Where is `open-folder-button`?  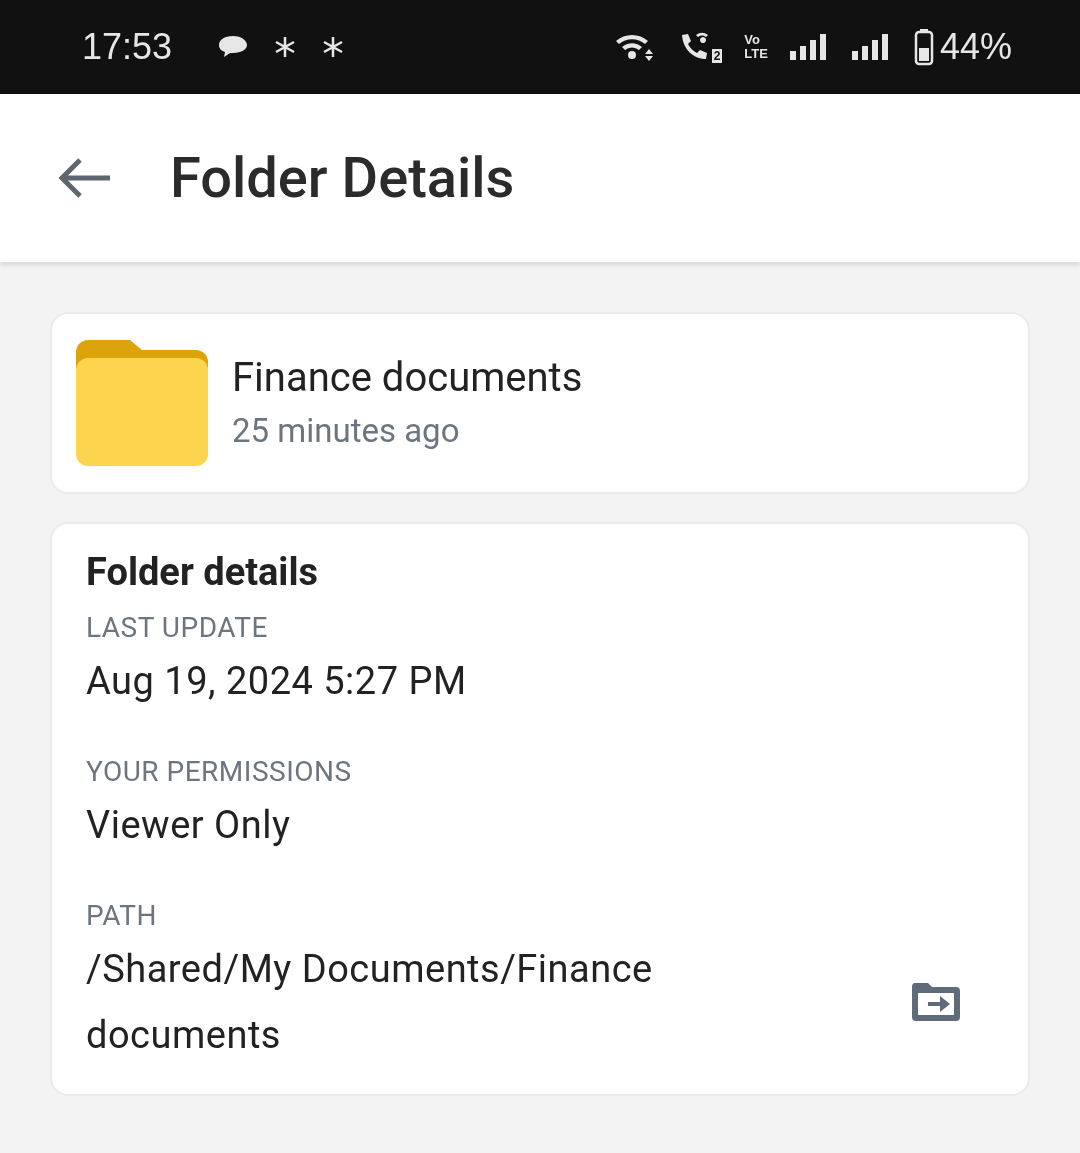 open-folder-button is located at coordinates (936, 1002).